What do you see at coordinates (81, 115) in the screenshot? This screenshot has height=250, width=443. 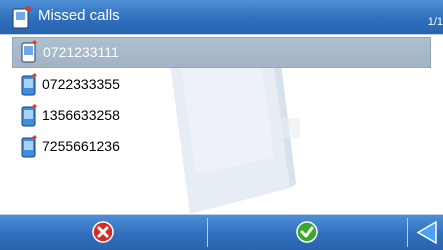 I see `phone-number: 1356633258` at bounding box center [81, 115].